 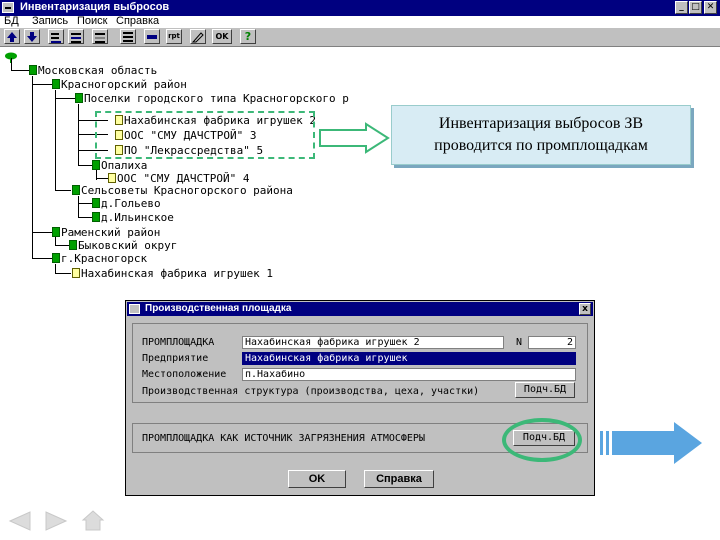 What do you see at coordinates (92, 21) in the screenshot?
I see `menu-search: Поиск` at bounding box center [92, 21].